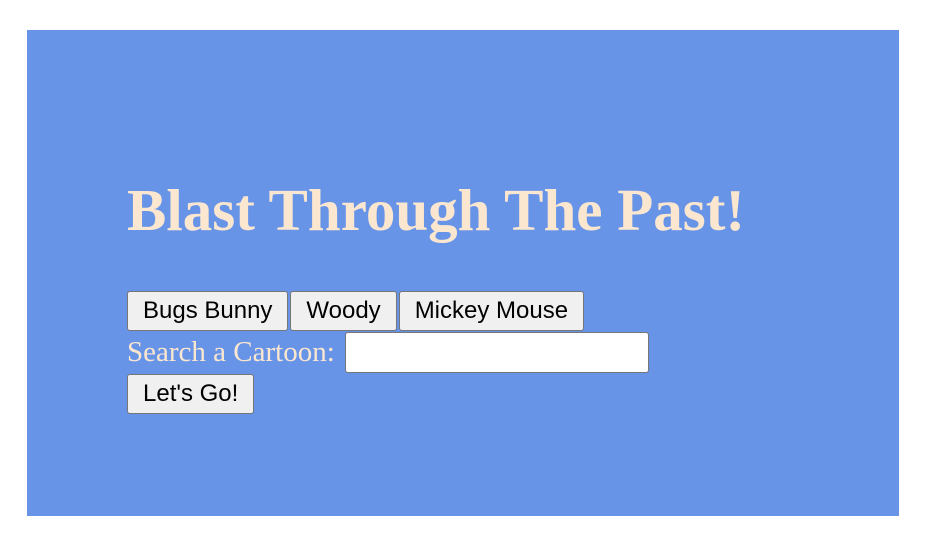  I want to click on search-input, so click(496, 352).